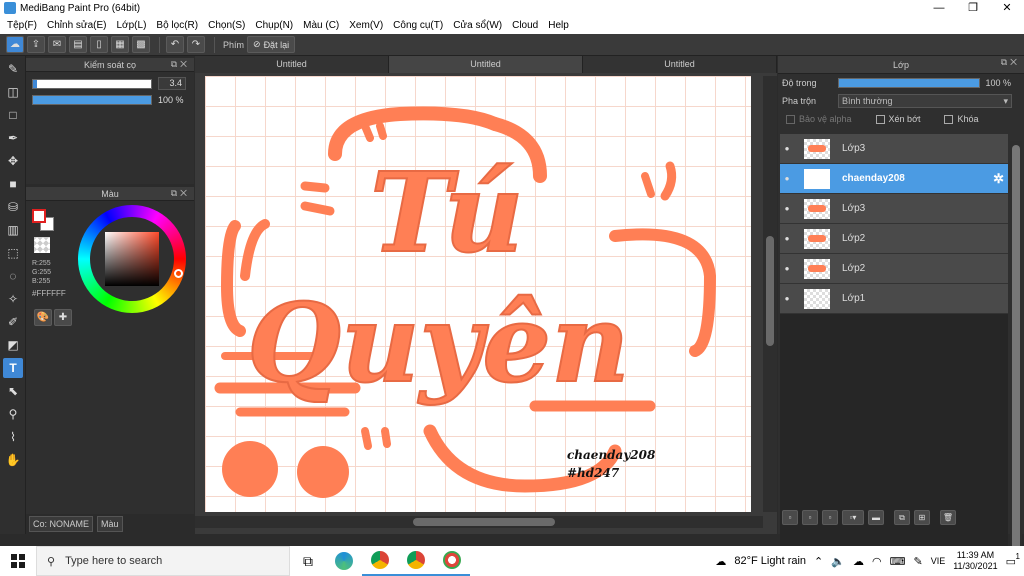 This screenshot has width=1024, height=576. What do you see at coordinates (908, 83) in the screenshot?
I see `layer-opacity-slider` at bounding box center [908, 83].